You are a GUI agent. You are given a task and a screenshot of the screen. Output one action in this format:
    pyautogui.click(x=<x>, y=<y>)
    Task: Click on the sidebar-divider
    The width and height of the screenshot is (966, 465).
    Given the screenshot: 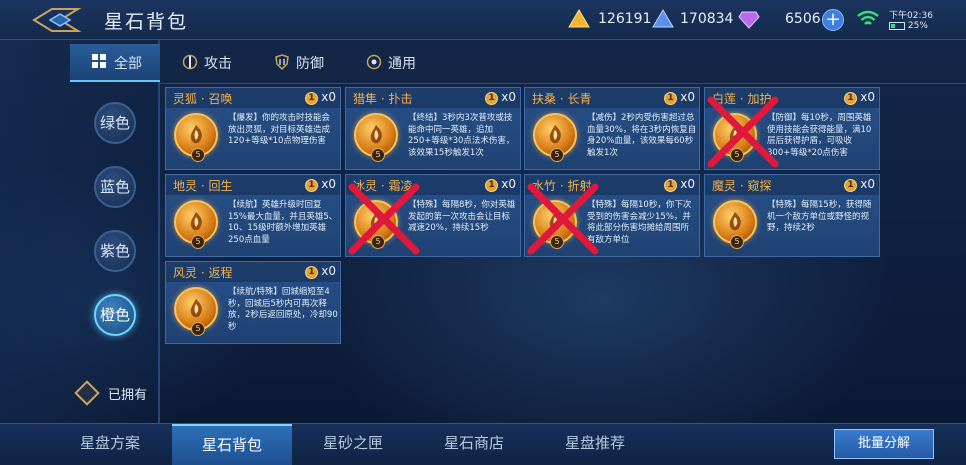 What is the action you would take?
    pyautogui.click(x=159, y=231)
    